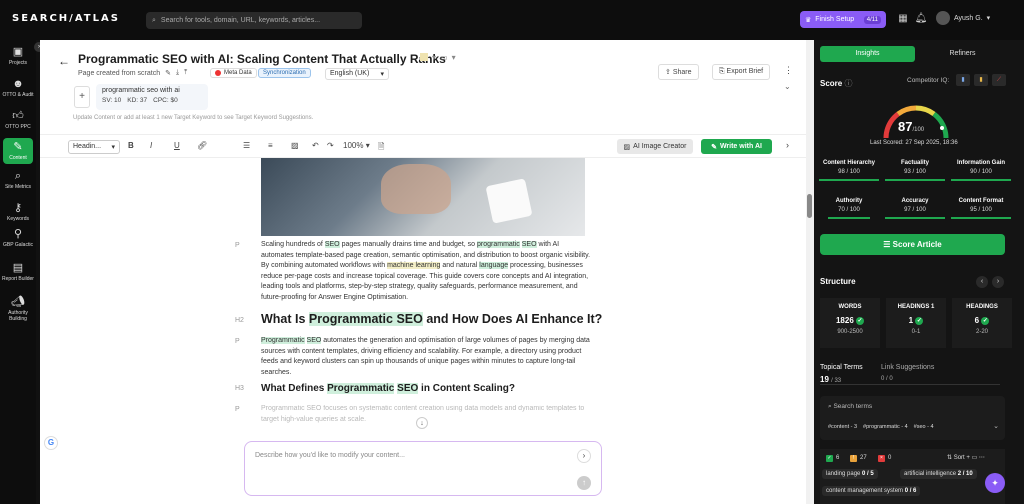 This screenshot has width=1024, height=504. Describe the element at coordinates (903, 19) in the screenshot. I see `apps-icon: ▦` at that location.